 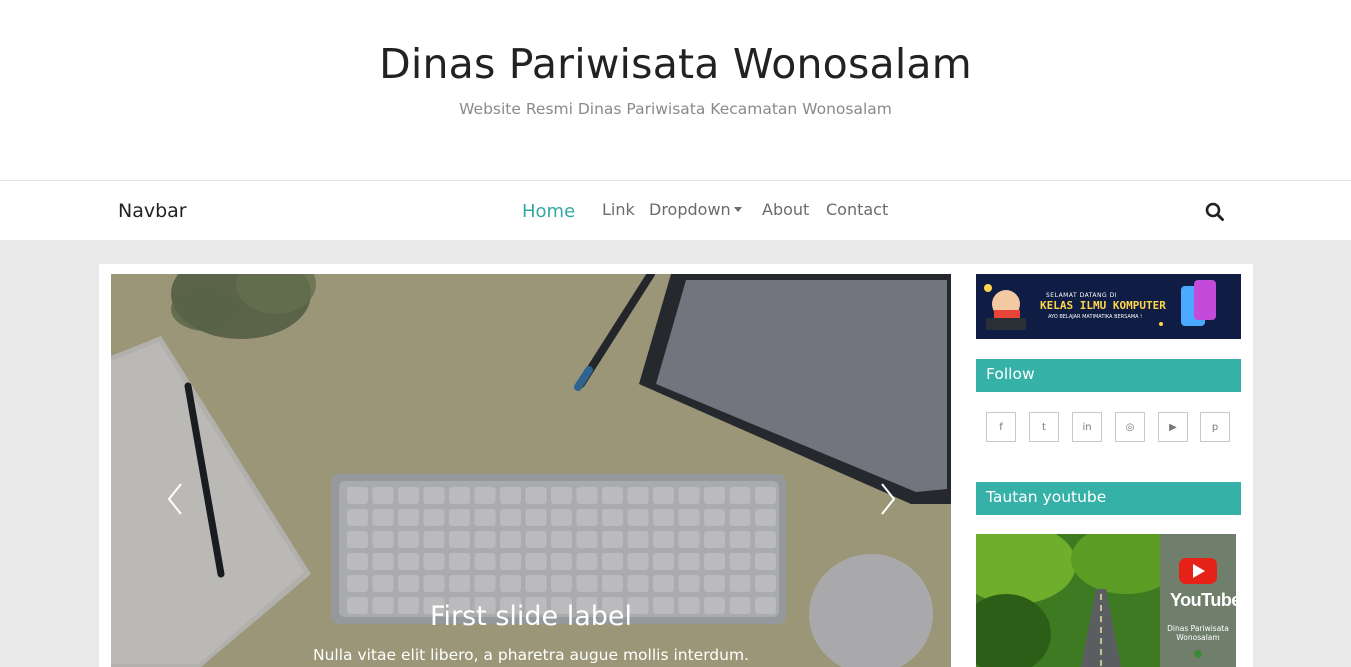 I want to click on twitter-icon: t, so click(x=1044, y=427).